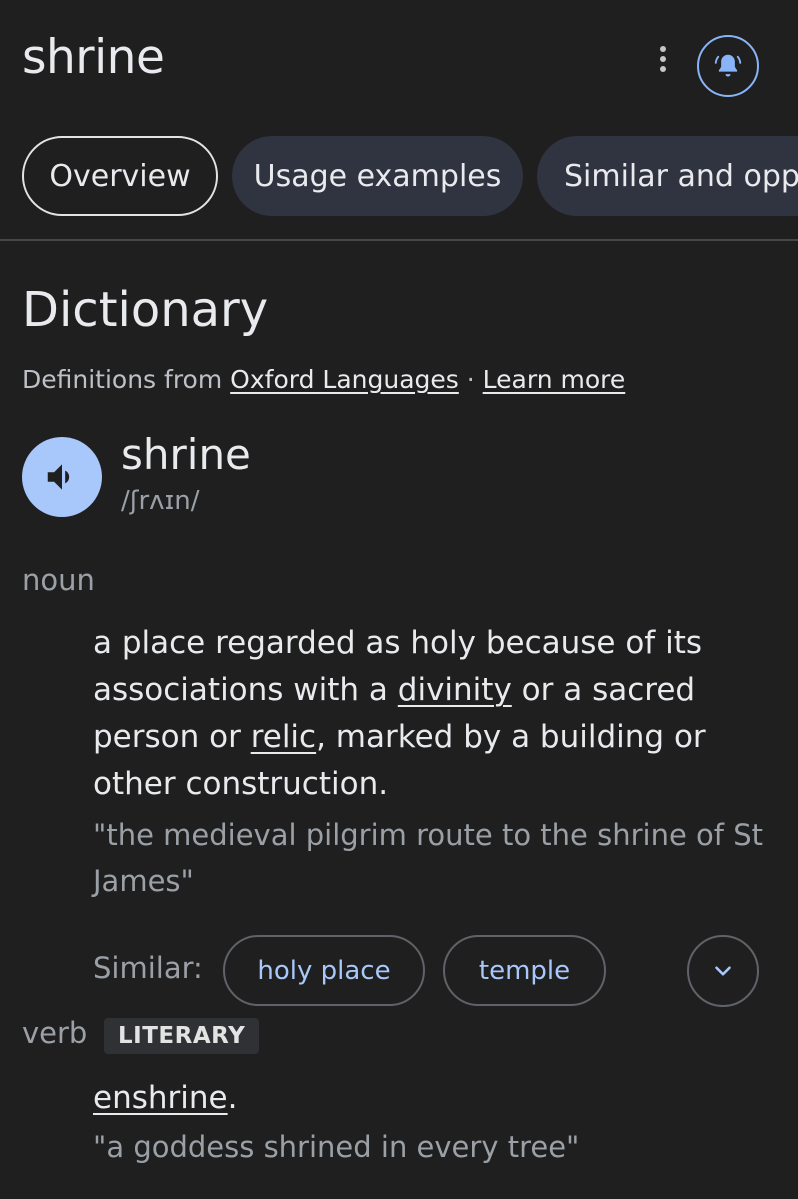 The width and height of the screenshot is (798, 1199). Describe the element at coordinates (120, 176) in the screenshot. I see `tab-overview: Overview` at that location.